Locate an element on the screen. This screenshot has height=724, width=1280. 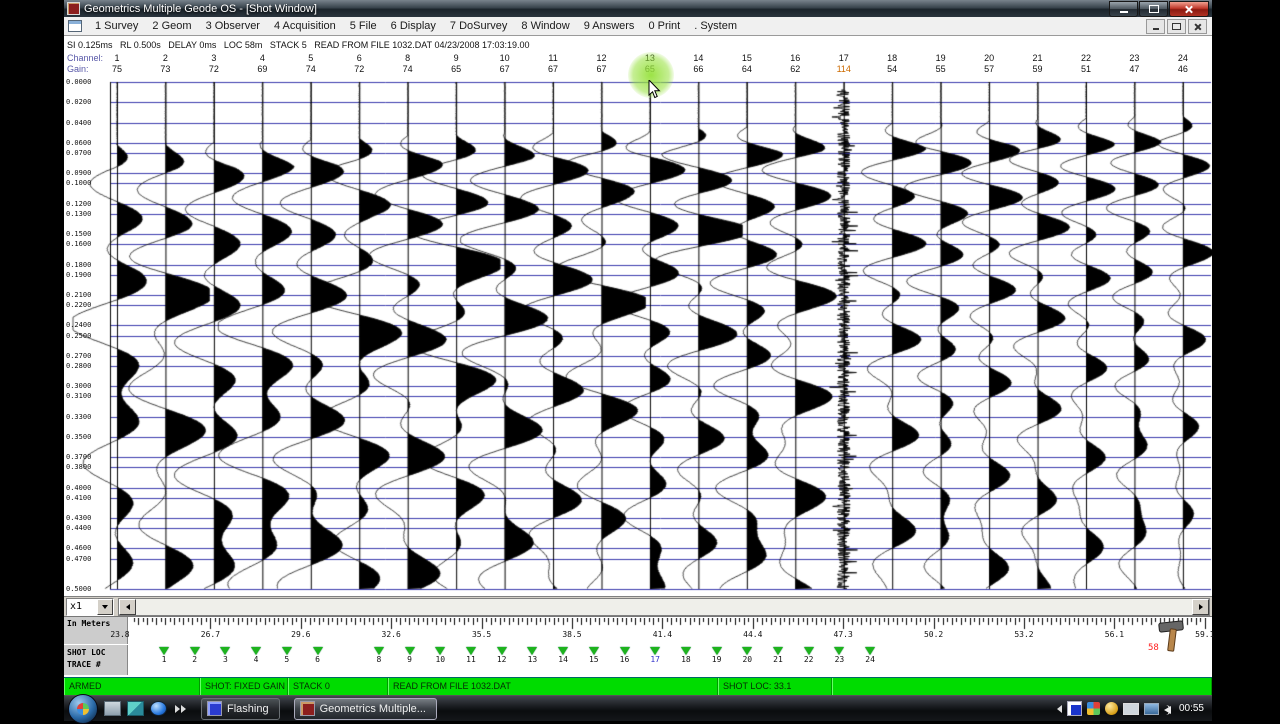
menu-item-5file: 5 File is located at coordinates (363, 26).